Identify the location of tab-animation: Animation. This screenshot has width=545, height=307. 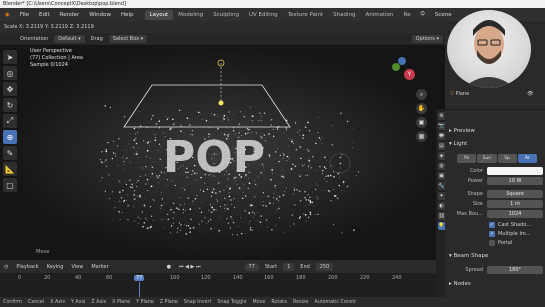
(379, 15).